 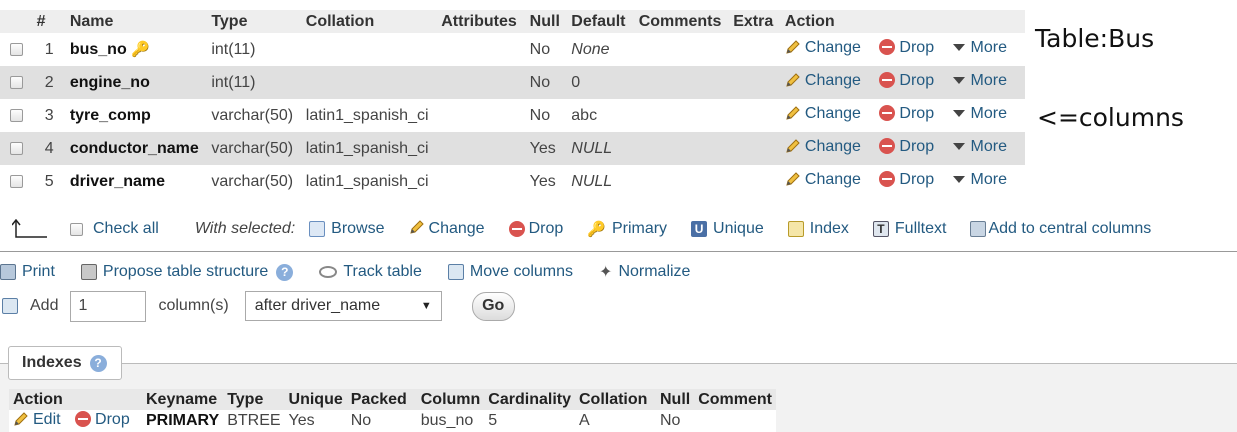 I want to click on browse-button: Browse, so click(x=347, y=229).